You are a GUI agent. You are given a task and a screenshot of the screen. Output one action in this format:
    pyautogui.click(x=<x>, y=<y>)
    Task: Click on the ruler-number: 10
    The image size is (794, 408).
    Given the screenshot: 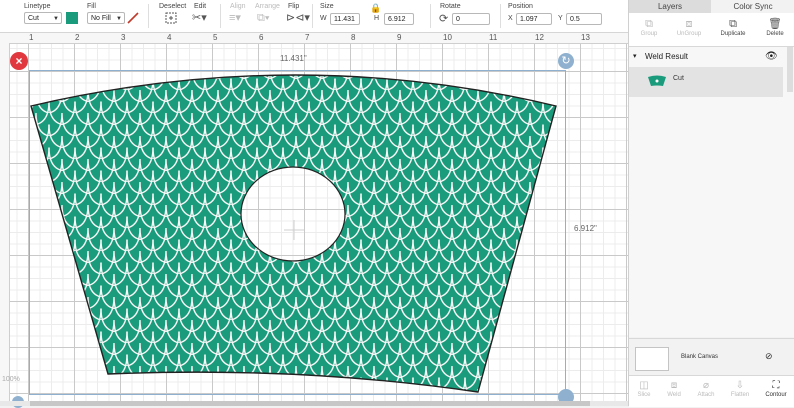 What is the action you would take?
    pyautogui.click(x=447, y=37)
    